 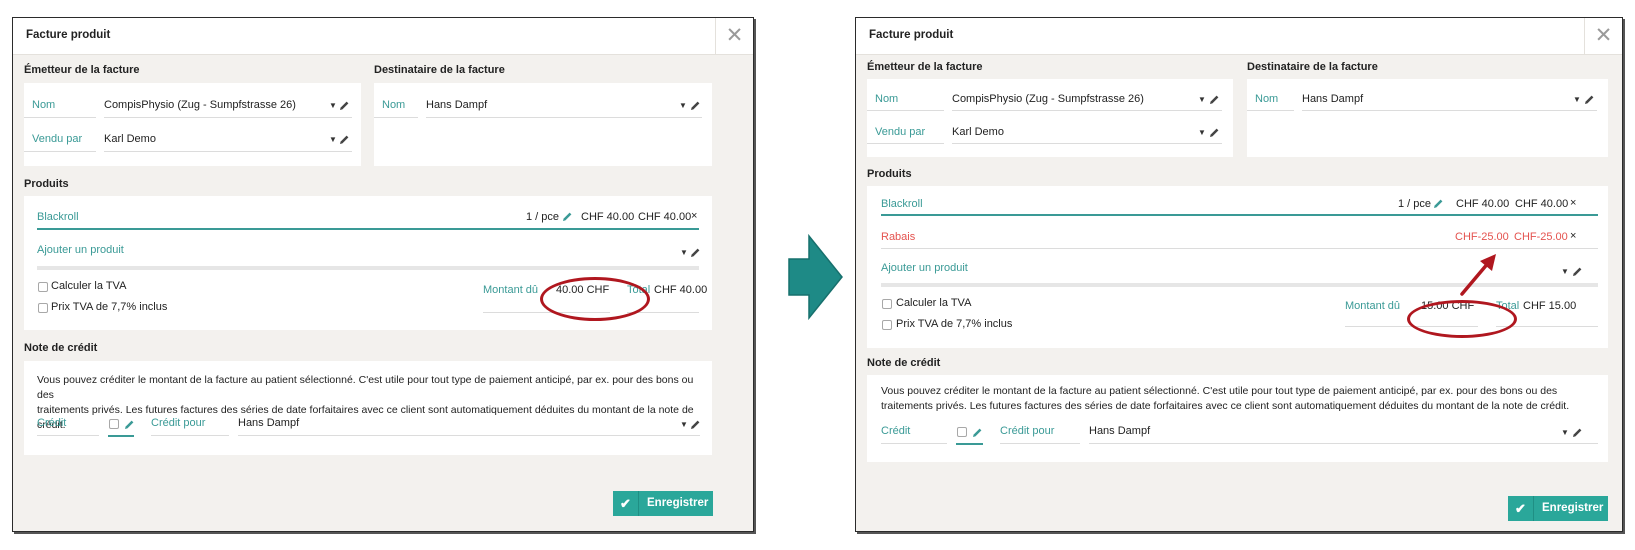 I want to click on discount-name: Rabais, so click(x=898, y=237).